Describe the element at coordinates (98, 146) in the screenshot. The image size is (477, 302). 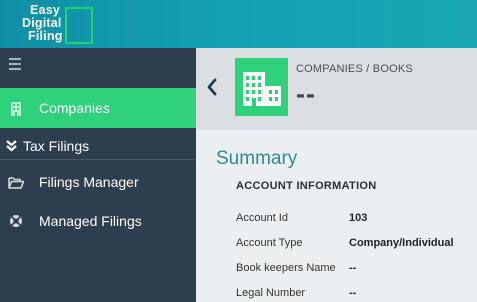
I see `sidebar-section-tax-filings: Tax Filings` at that location.